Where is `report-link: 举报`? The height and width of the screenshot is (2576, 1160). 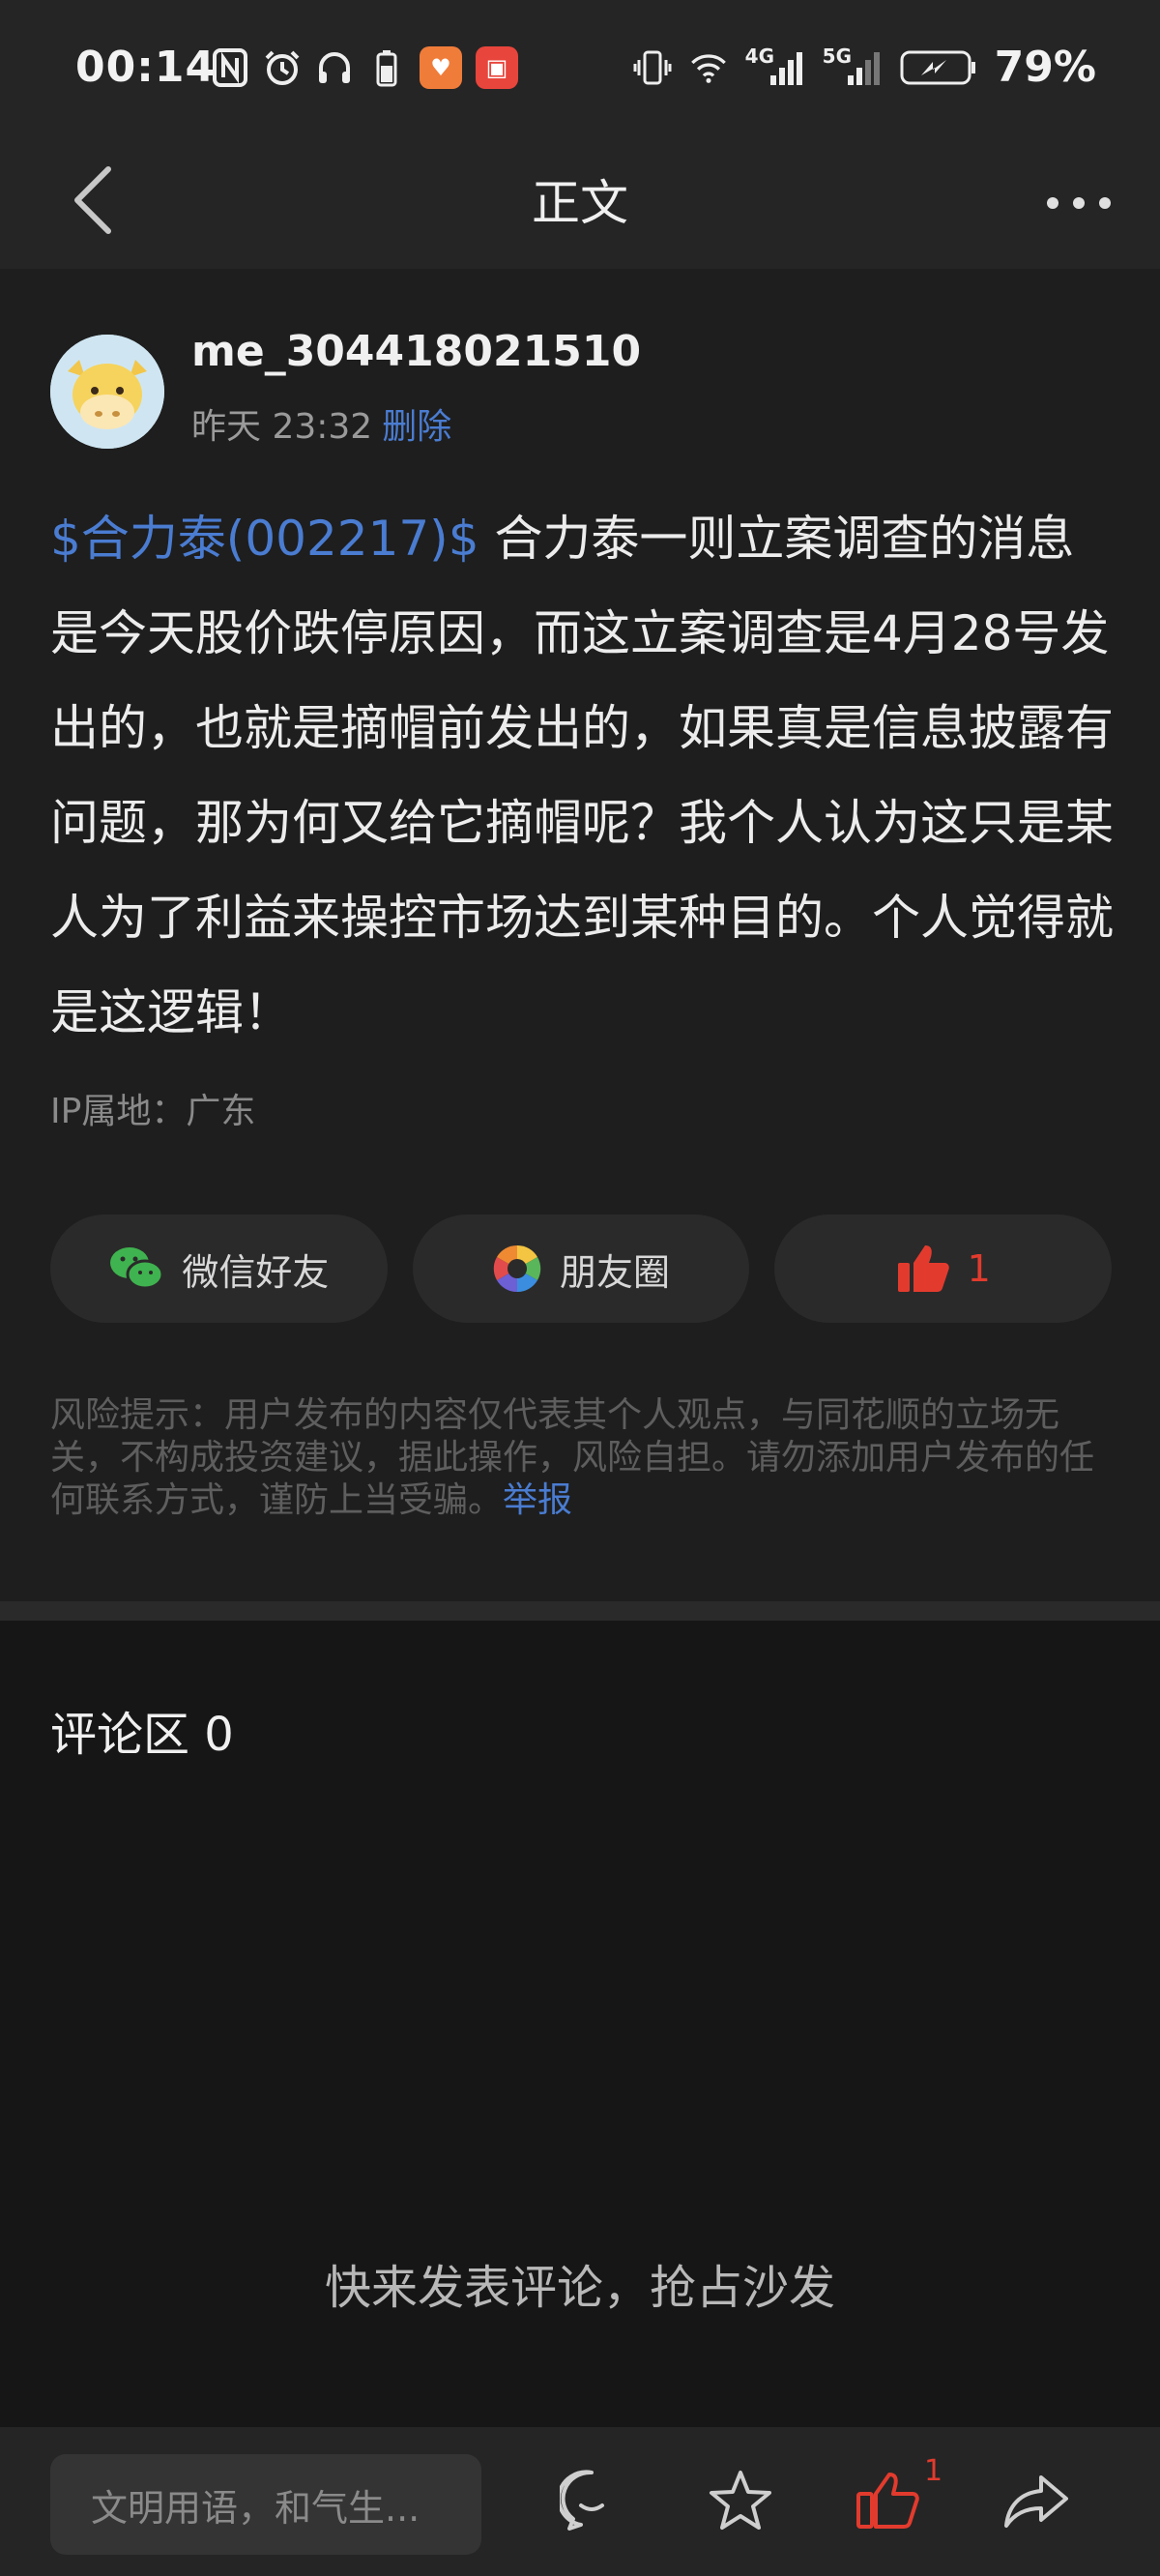
report-link: 举报 is located at coordinates (537, 1500).